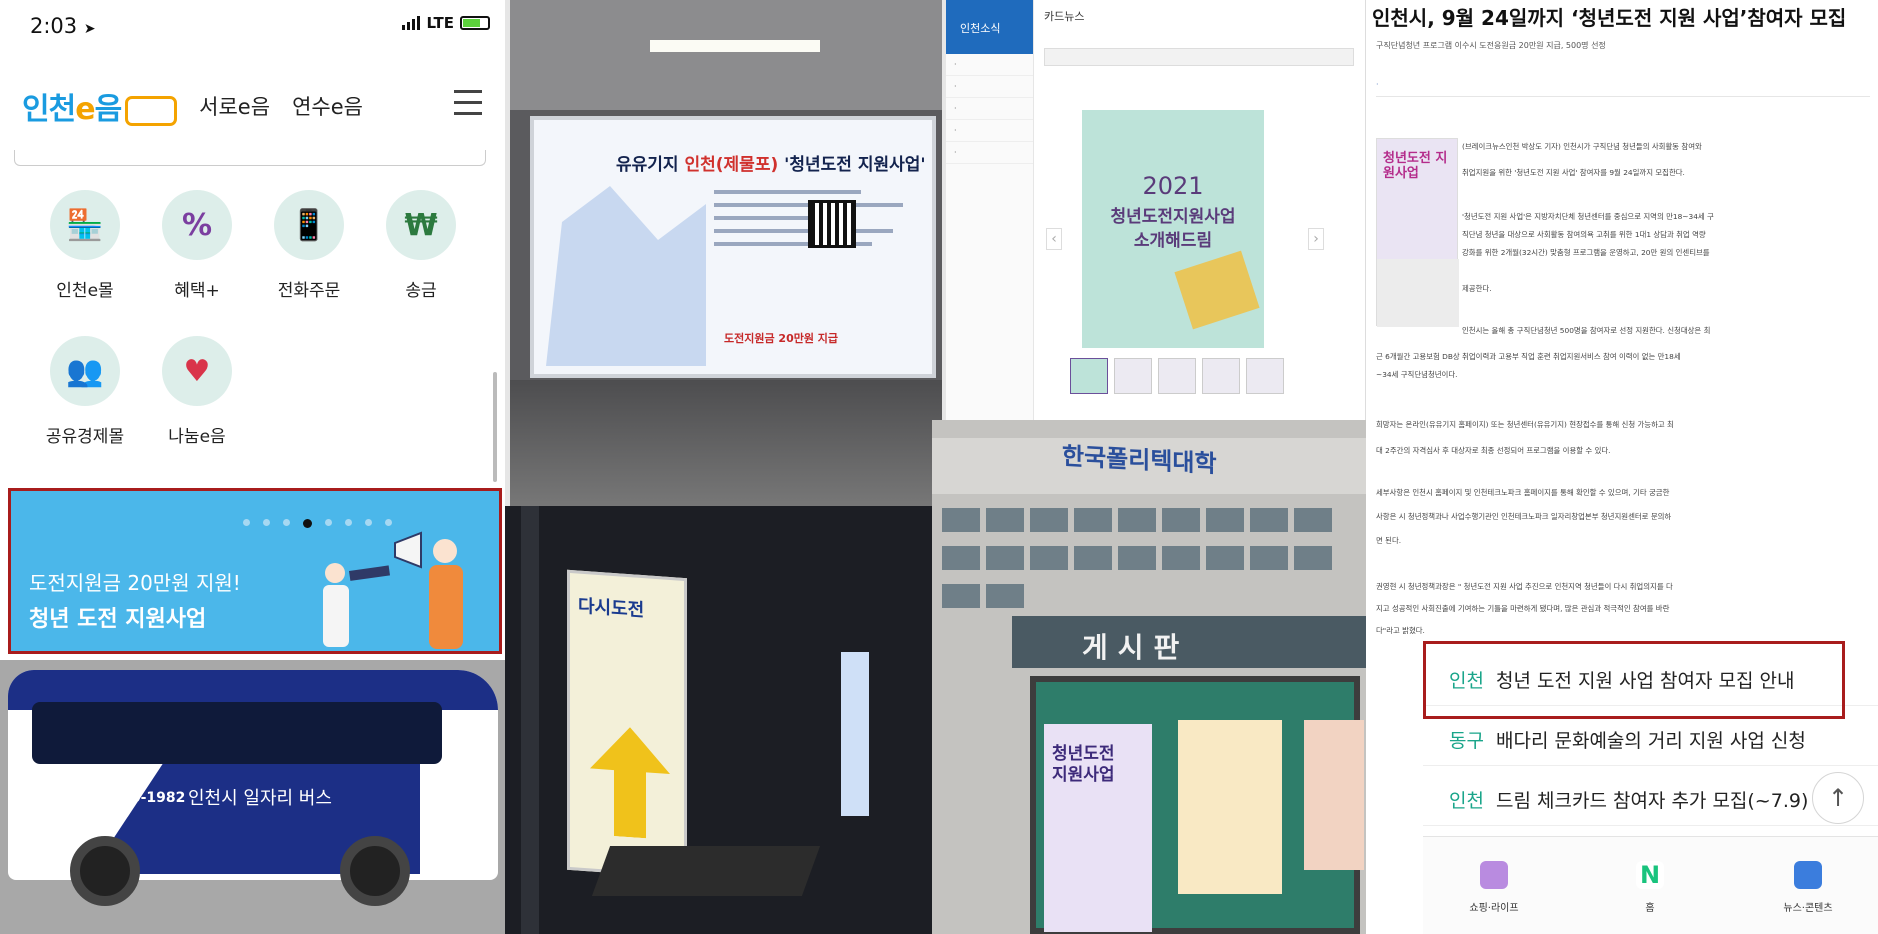 This screenshot has height=934, width=1878. What do you see at coordinates (1177, 376) in the screenshot?
I see `card-thumbnails` at bounding box center [1177, 376].